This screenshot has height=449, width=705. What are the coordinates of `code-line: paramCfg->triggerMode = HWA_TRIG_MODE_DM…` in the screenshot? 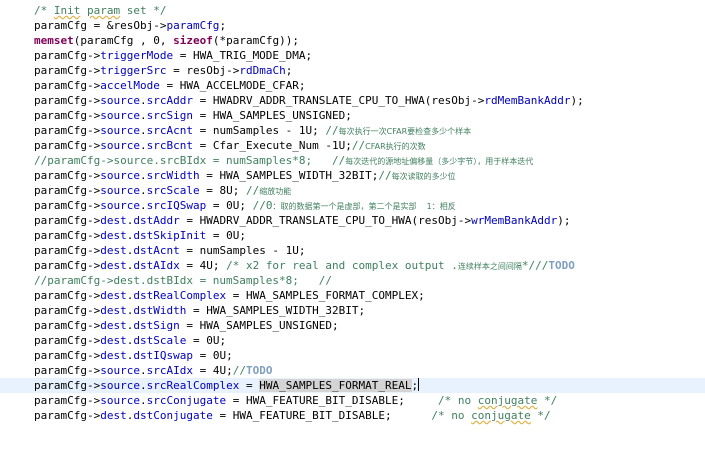 It's located at (352, 55).